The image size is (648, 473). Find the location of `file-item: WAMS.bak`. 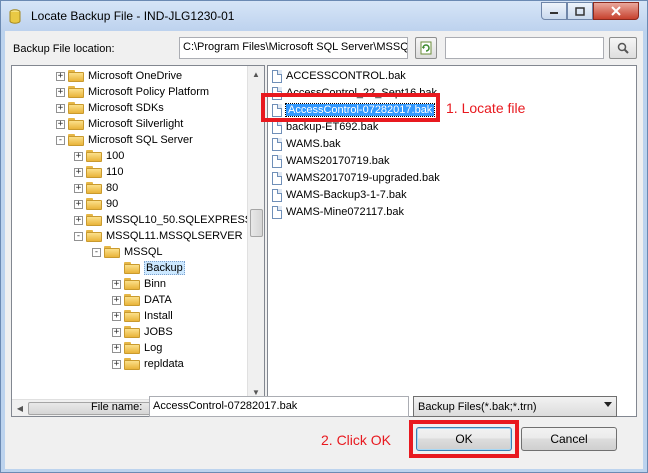

file-item: WAMS.bak is located at coordinates (306, 144).